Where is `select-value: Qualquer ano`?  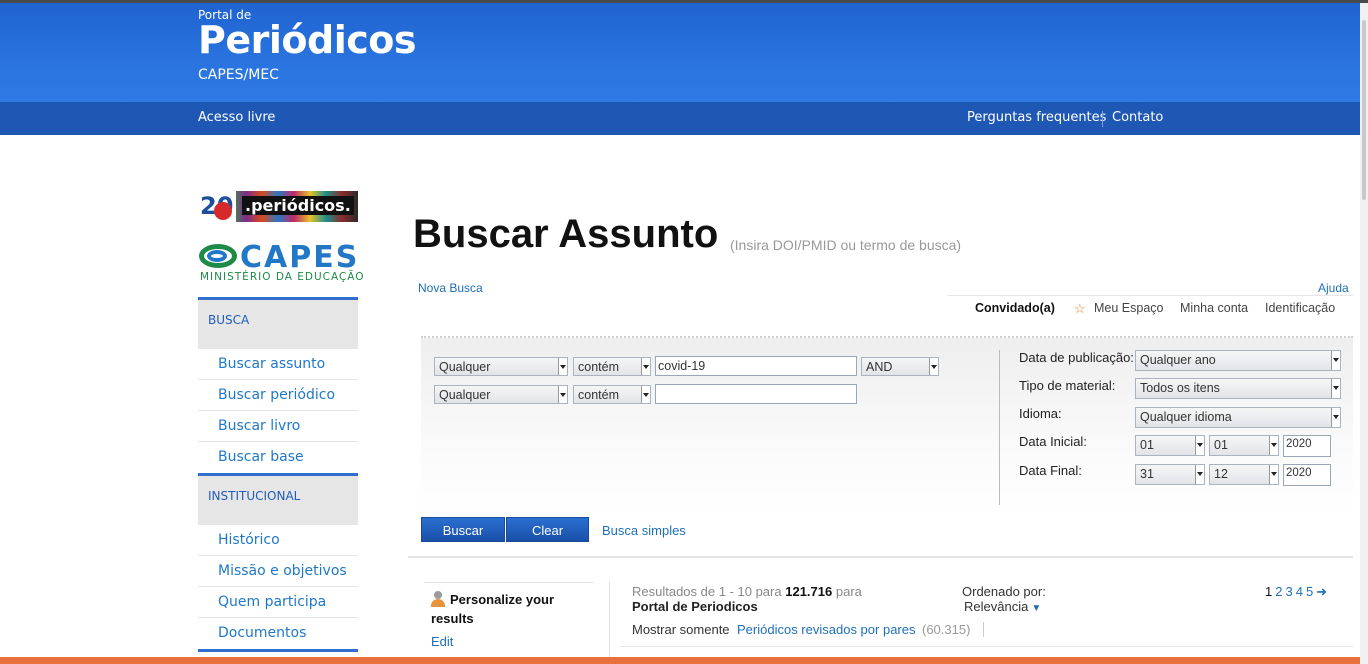
select-value: Qualquer ano is located at coordinates (1178, 360).